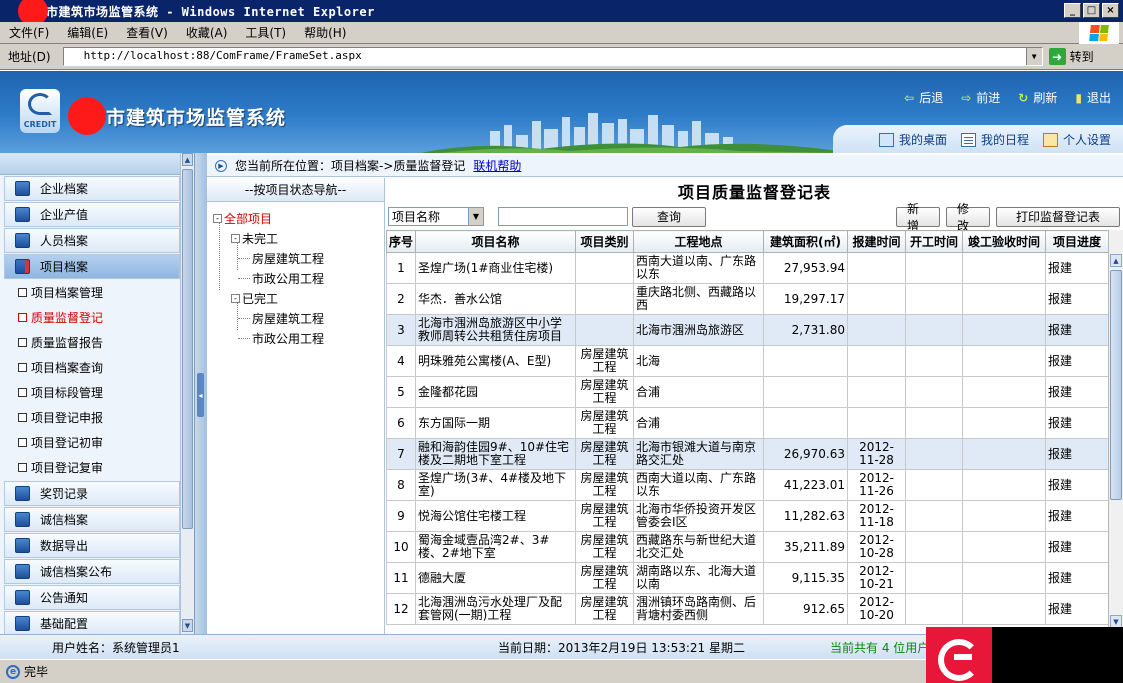  I want to click on sidebar-item-label: 企业档案, so click(64, 189).